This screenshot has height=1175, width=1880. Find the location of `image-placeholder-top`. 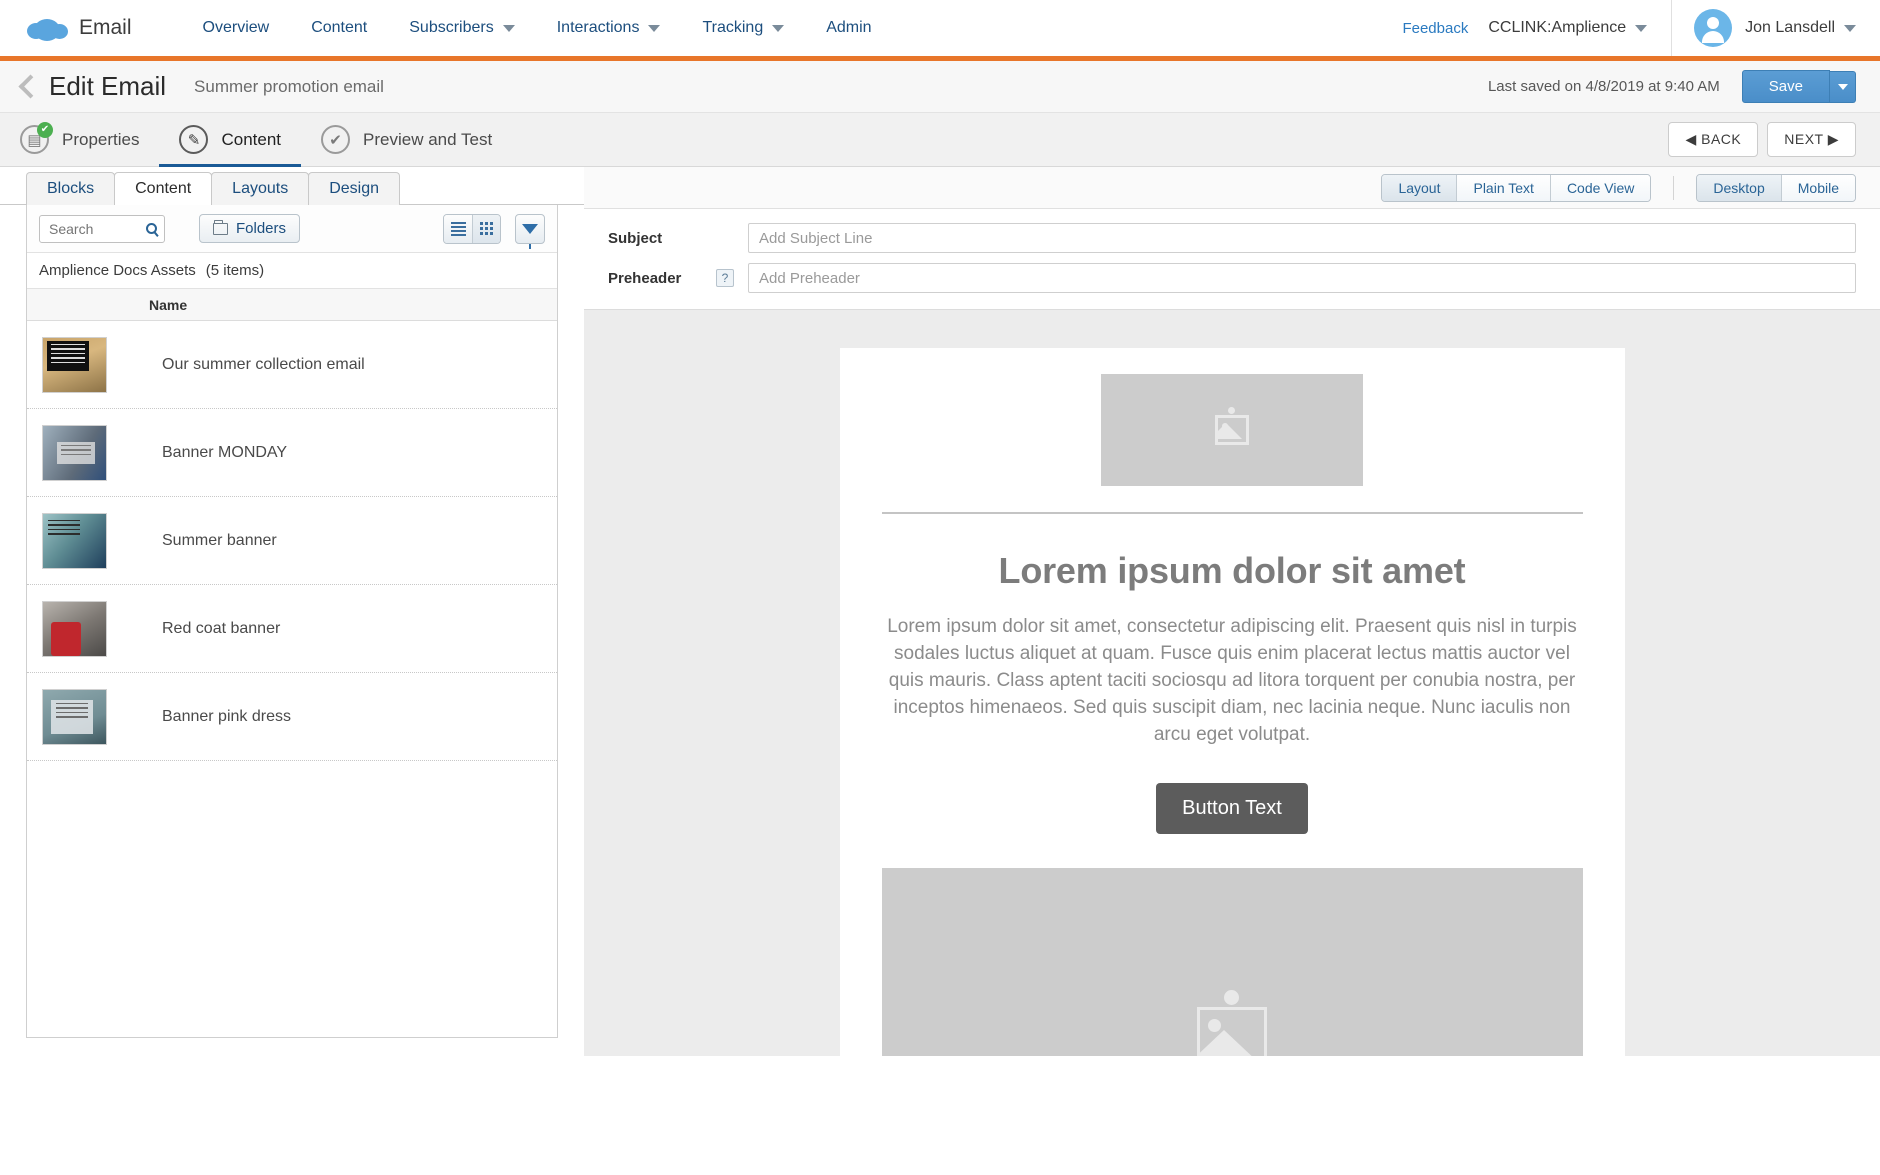

image-placeholder-top is located at coordinates (1232, 430).